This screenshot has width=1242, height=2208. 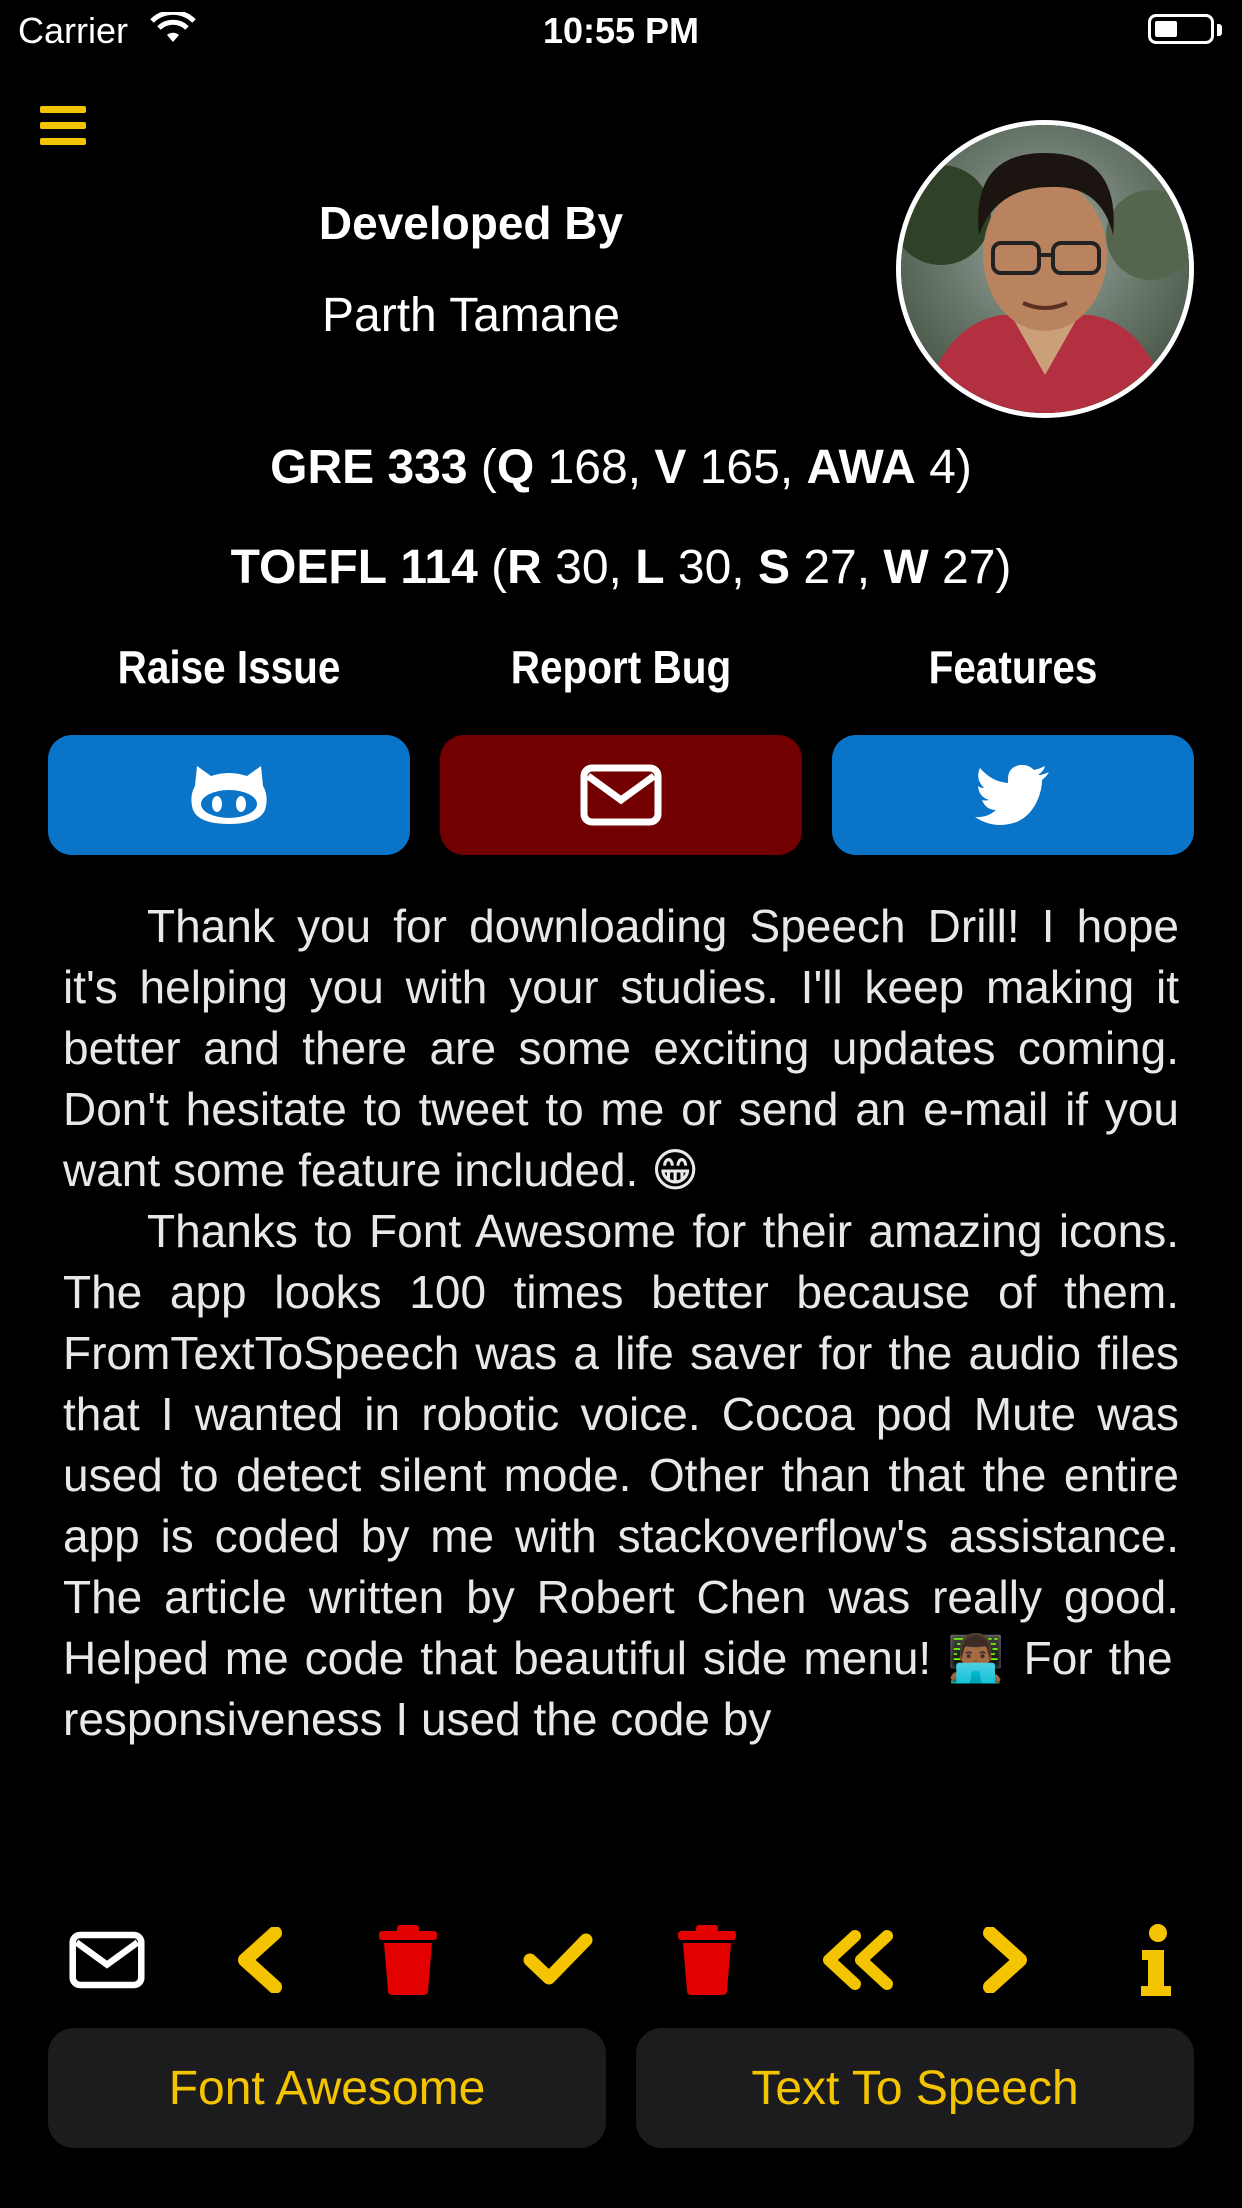 What do you see at coordinates (1181, 29) in the screenshot?
I see `battery-icon` at bounding box center [1181, 29].